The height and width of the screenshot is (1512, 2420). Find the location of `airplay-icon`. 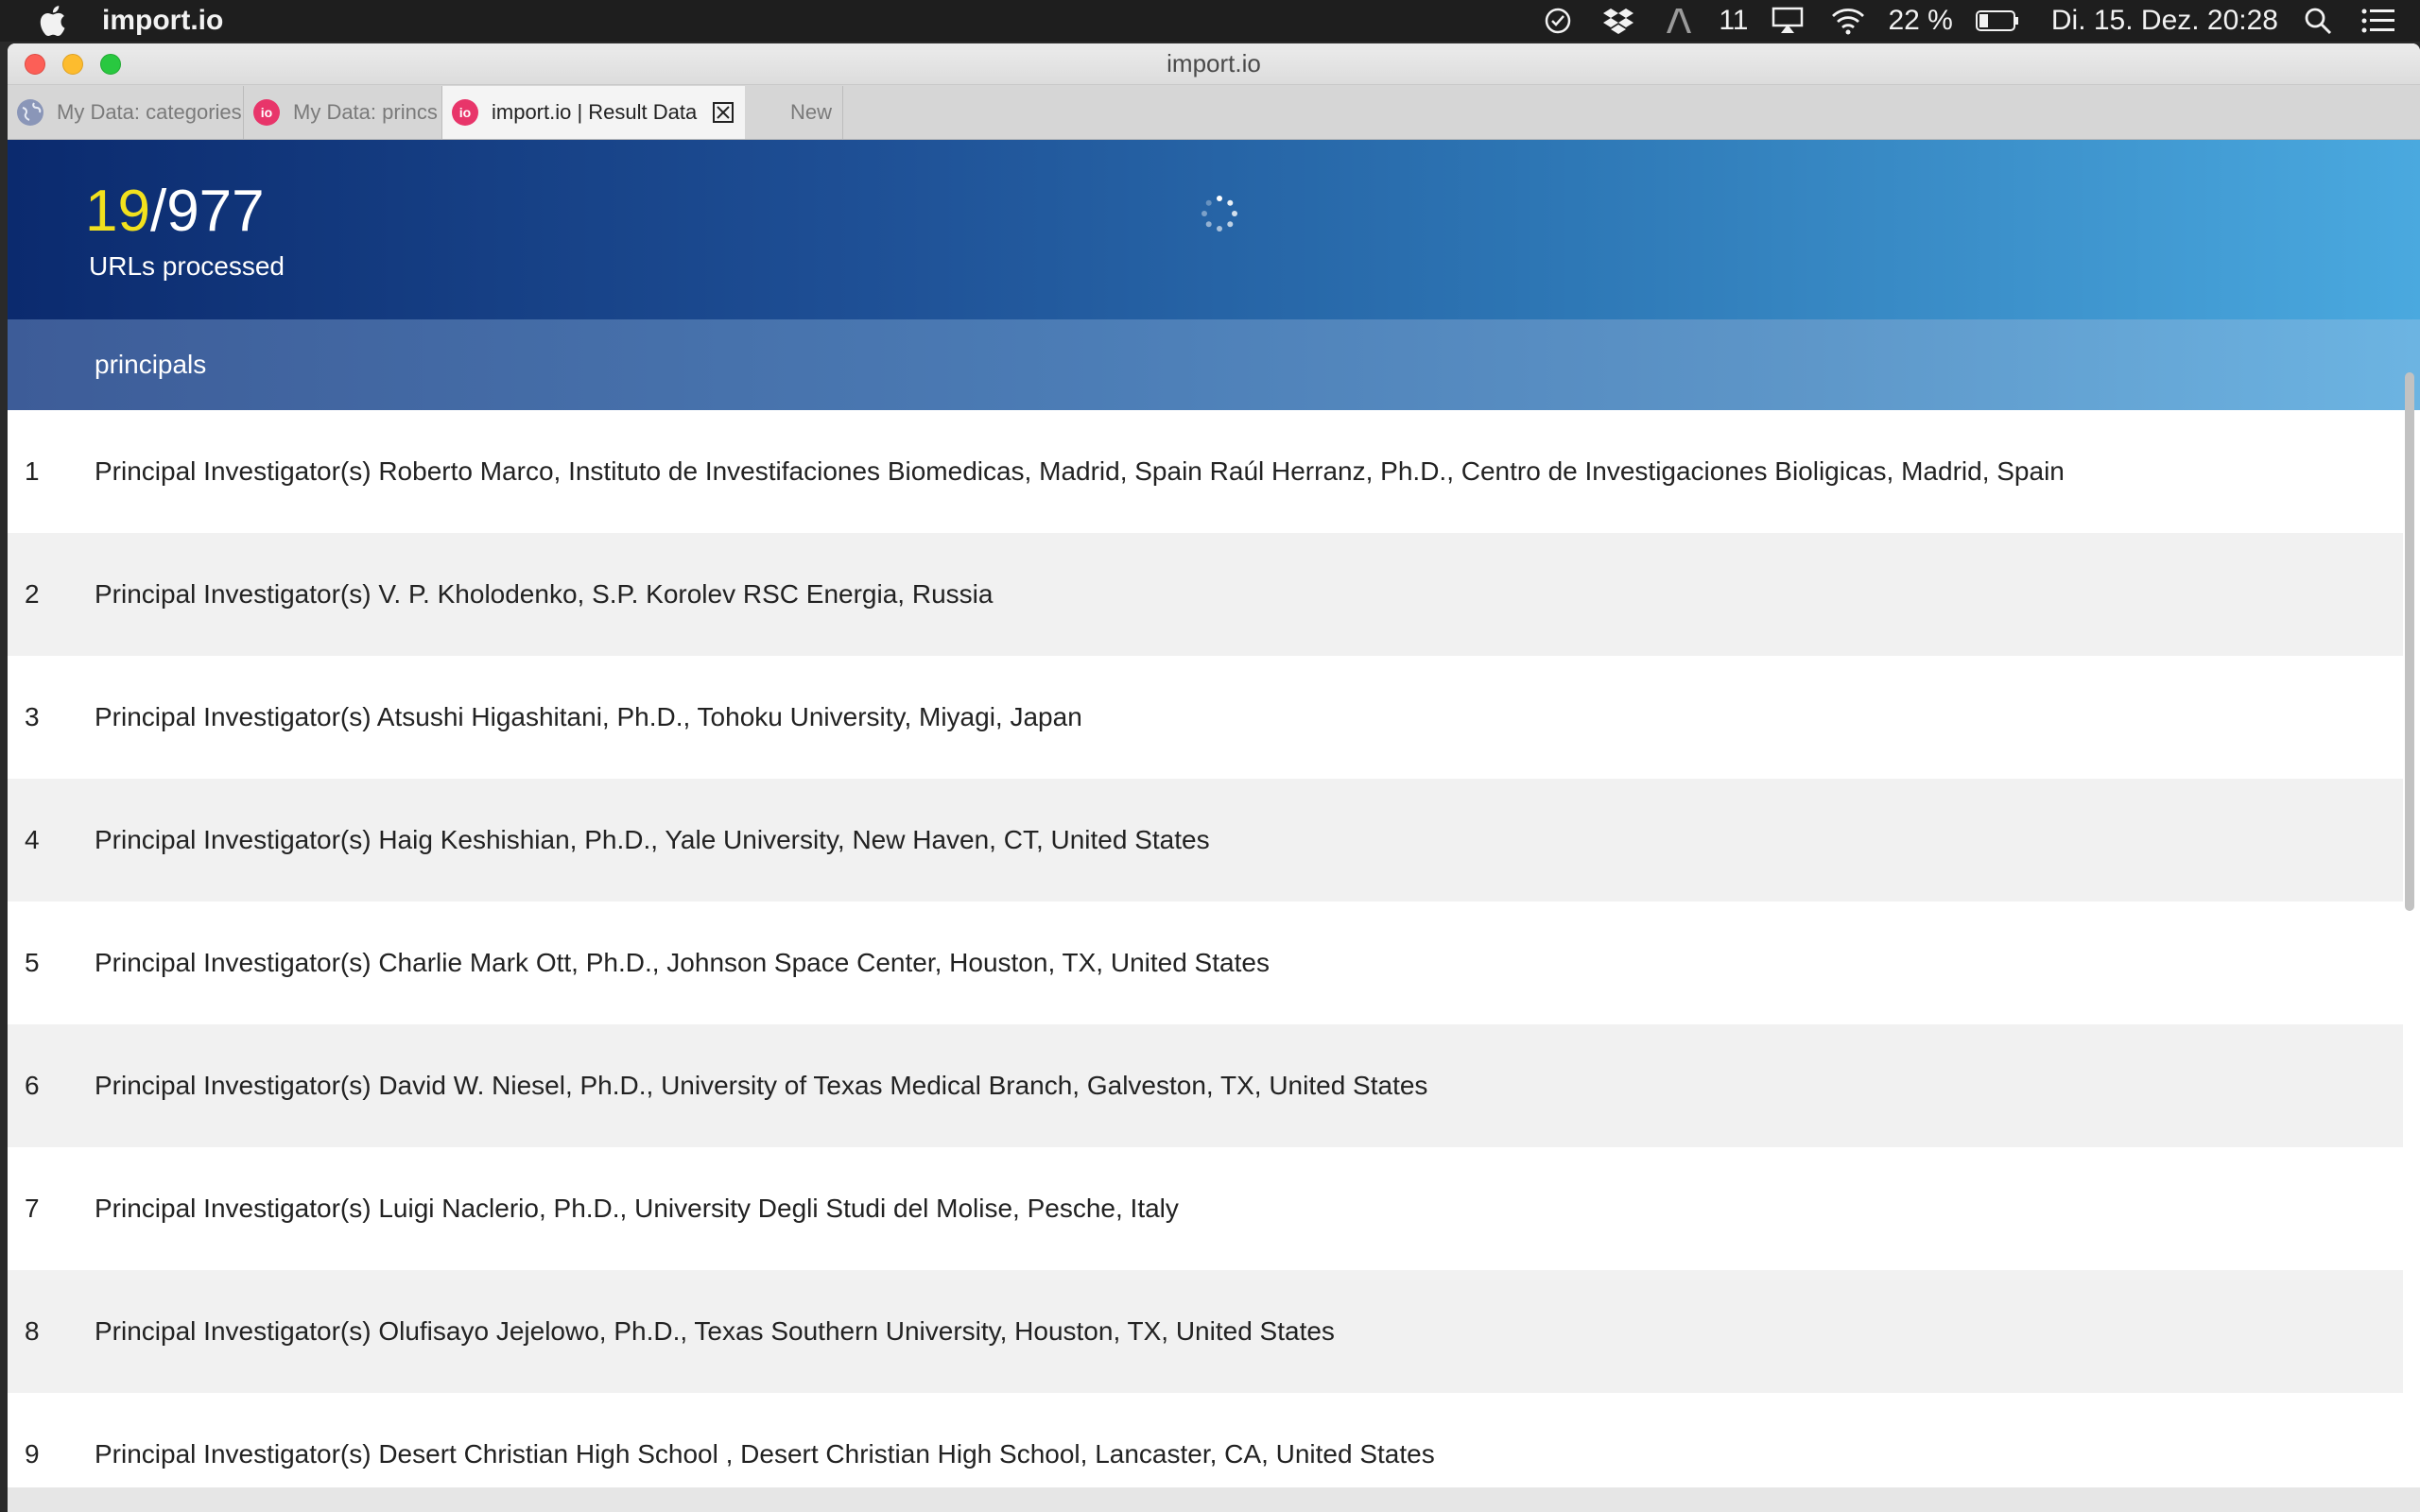

airplay-icon is located at coordinates (1788, 21).